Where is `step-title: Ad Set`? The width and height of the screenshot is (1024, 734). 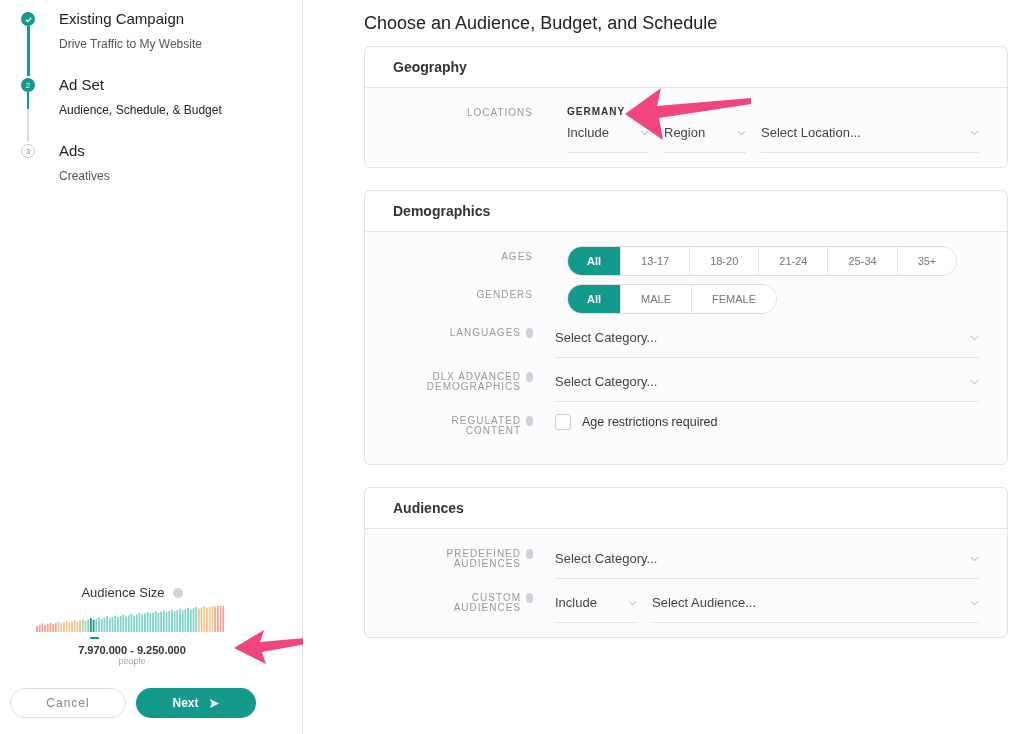
step-title: Ad Set is located at coordinates (140, 84).